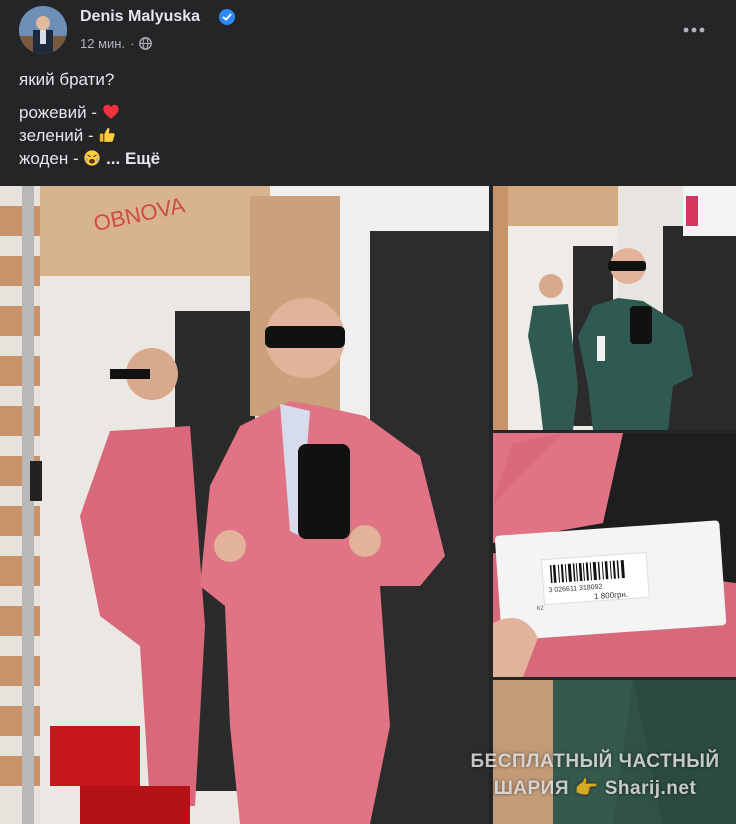 Image resolution: width=736 pixels, height=824 pixels. I want to click on thumbs-up-emoji, so click(108, 135).